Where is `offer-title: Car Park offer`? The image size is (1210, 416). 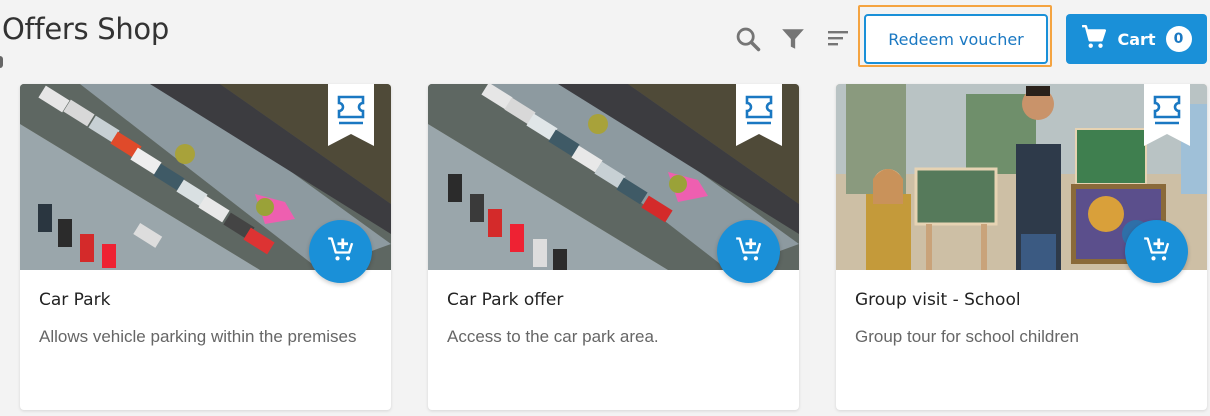 offer-title: Car Park offer is located at coordinates (505, 300).